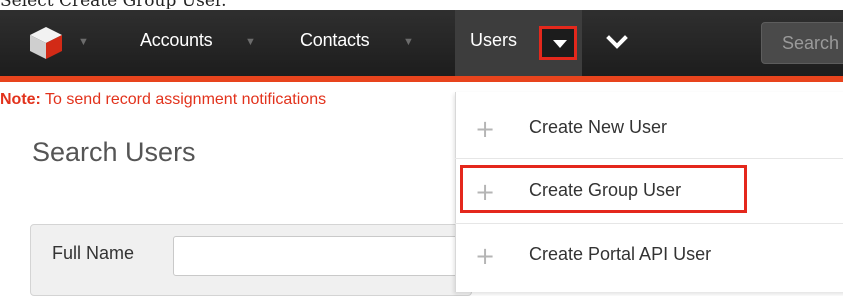 This screenshot has width=843, height=296. I want to click on nav-item-accounts: Accounts, so click(176, 40).